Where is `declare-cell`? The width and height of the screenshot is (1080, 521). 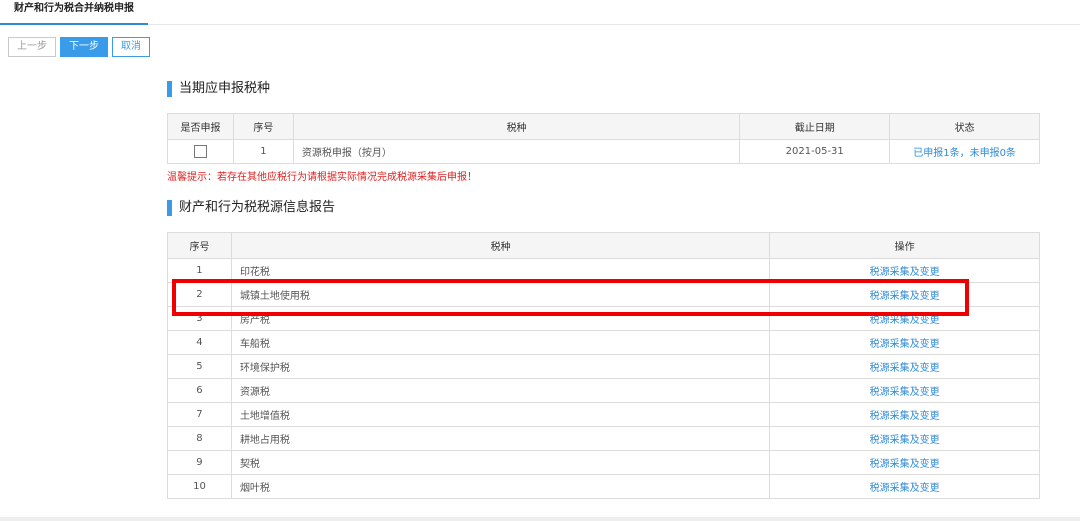 declare-cell is located at coordinates (200, 151).